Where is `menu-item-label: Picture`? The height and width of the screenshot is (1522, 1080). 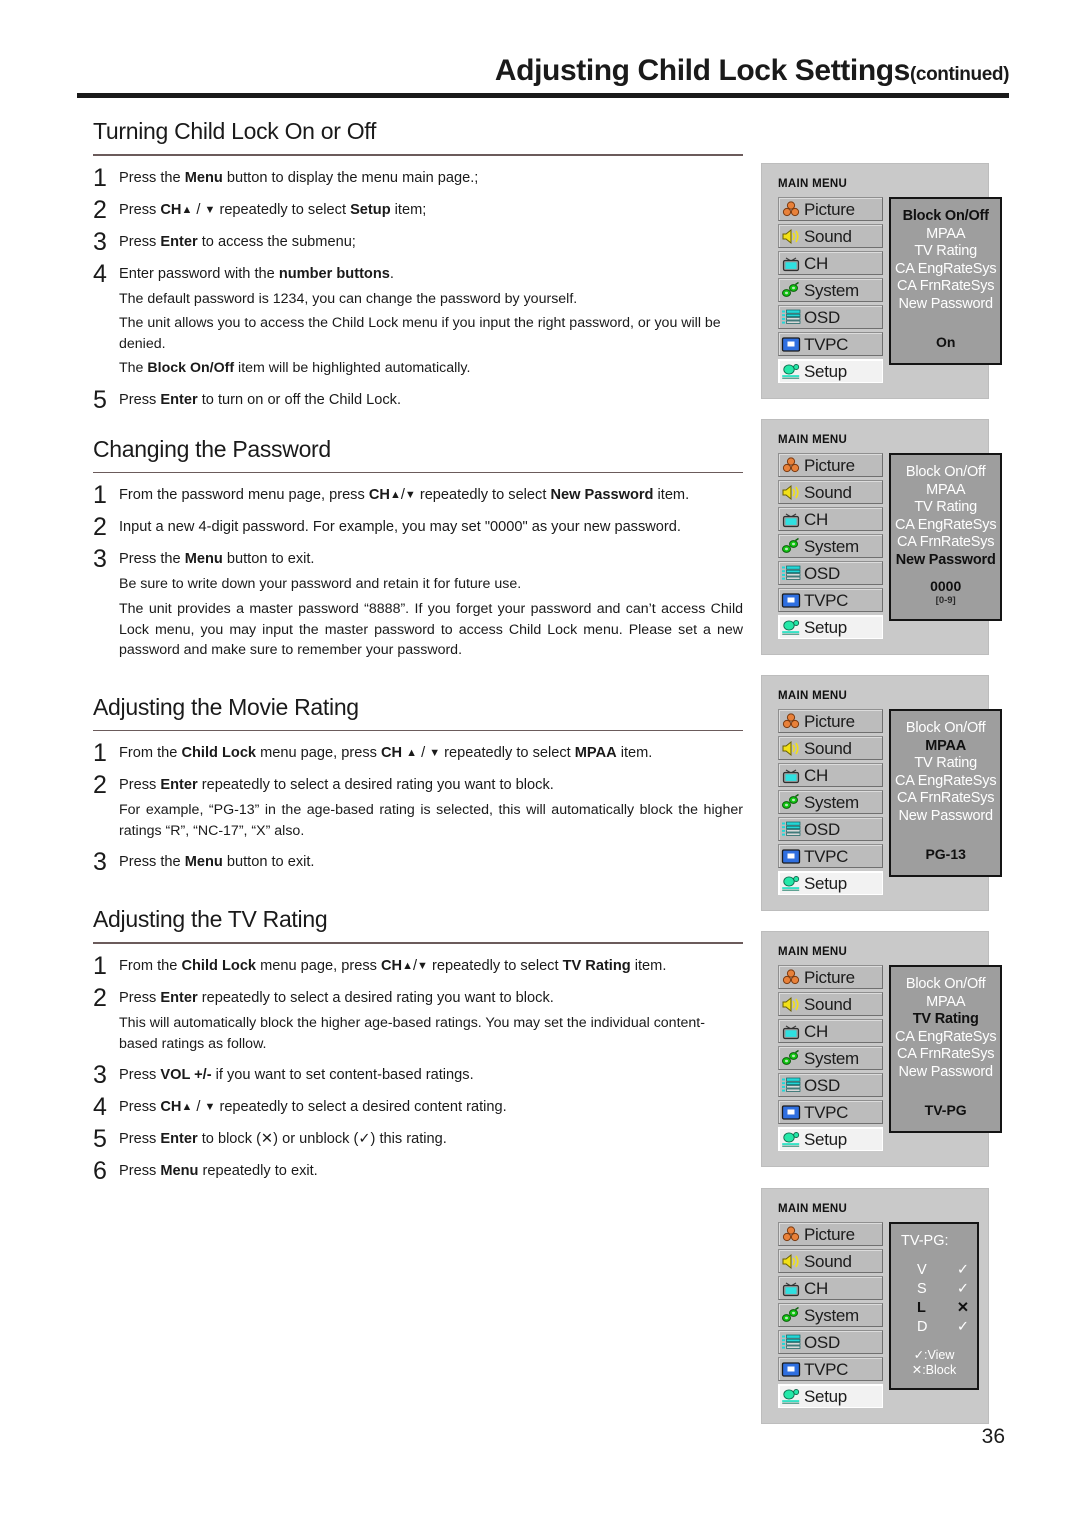 menu-item-label: Picture is located at coordinates (829, 465).